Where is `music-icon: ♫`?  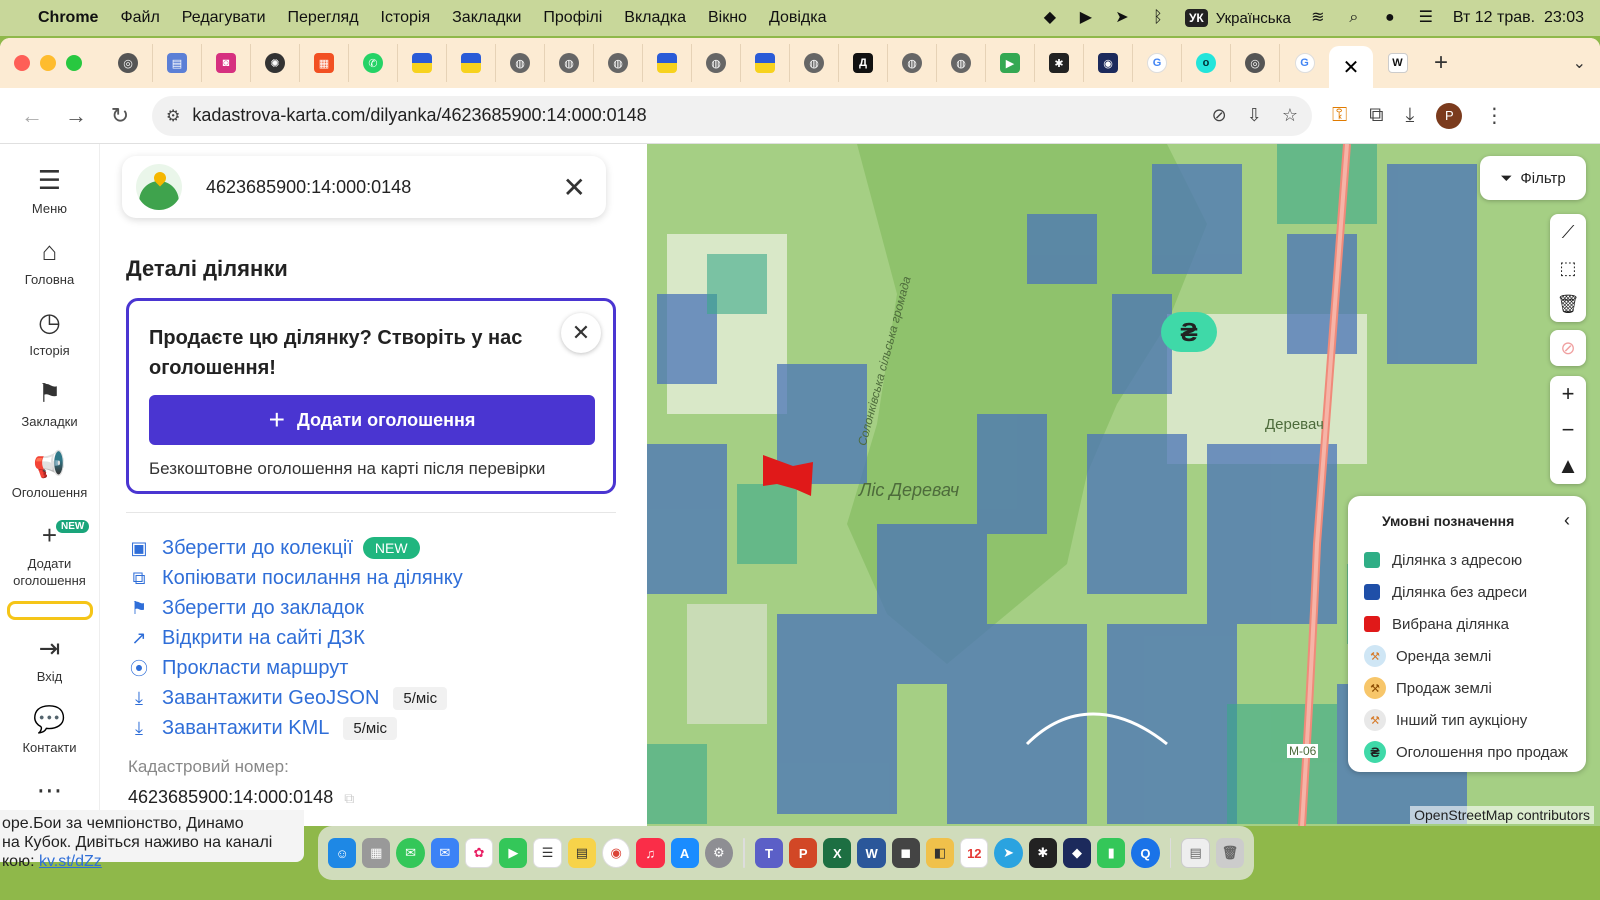
music-icon: ♫ is located at coordinates (650, 853).